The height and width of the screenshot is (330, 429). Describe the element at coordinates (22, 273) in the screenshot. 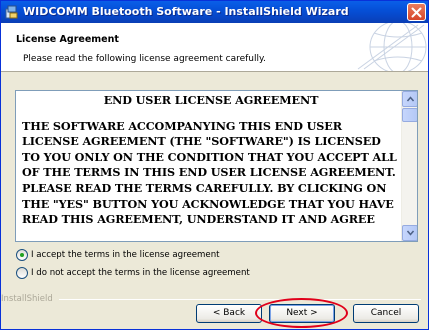

I see `decline-radio` at that location.